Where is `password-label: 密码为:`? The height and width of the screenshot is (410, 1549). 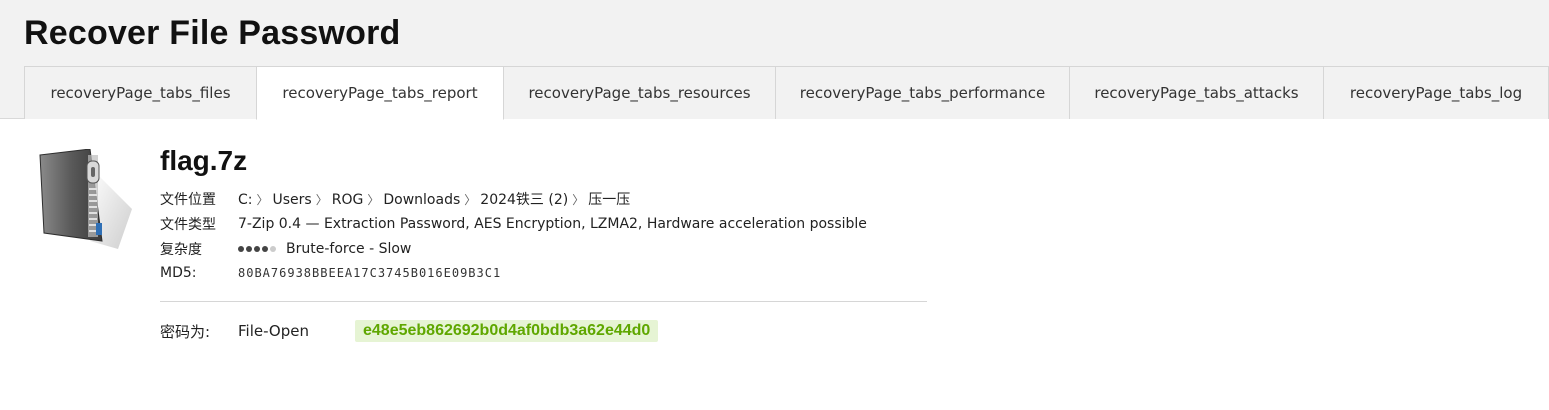
password-label: 密码为: is located at coordinates (185, 331).